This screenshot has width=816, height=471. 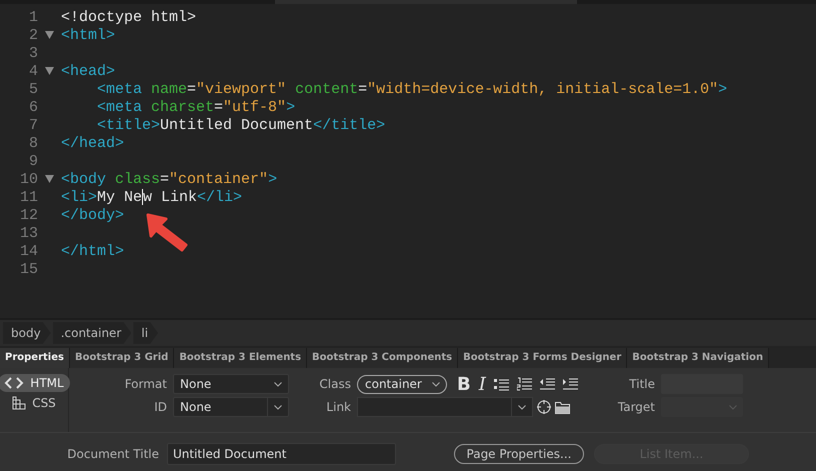 I want to click on mode-toggle: HTML, so click(x=35, y=383).